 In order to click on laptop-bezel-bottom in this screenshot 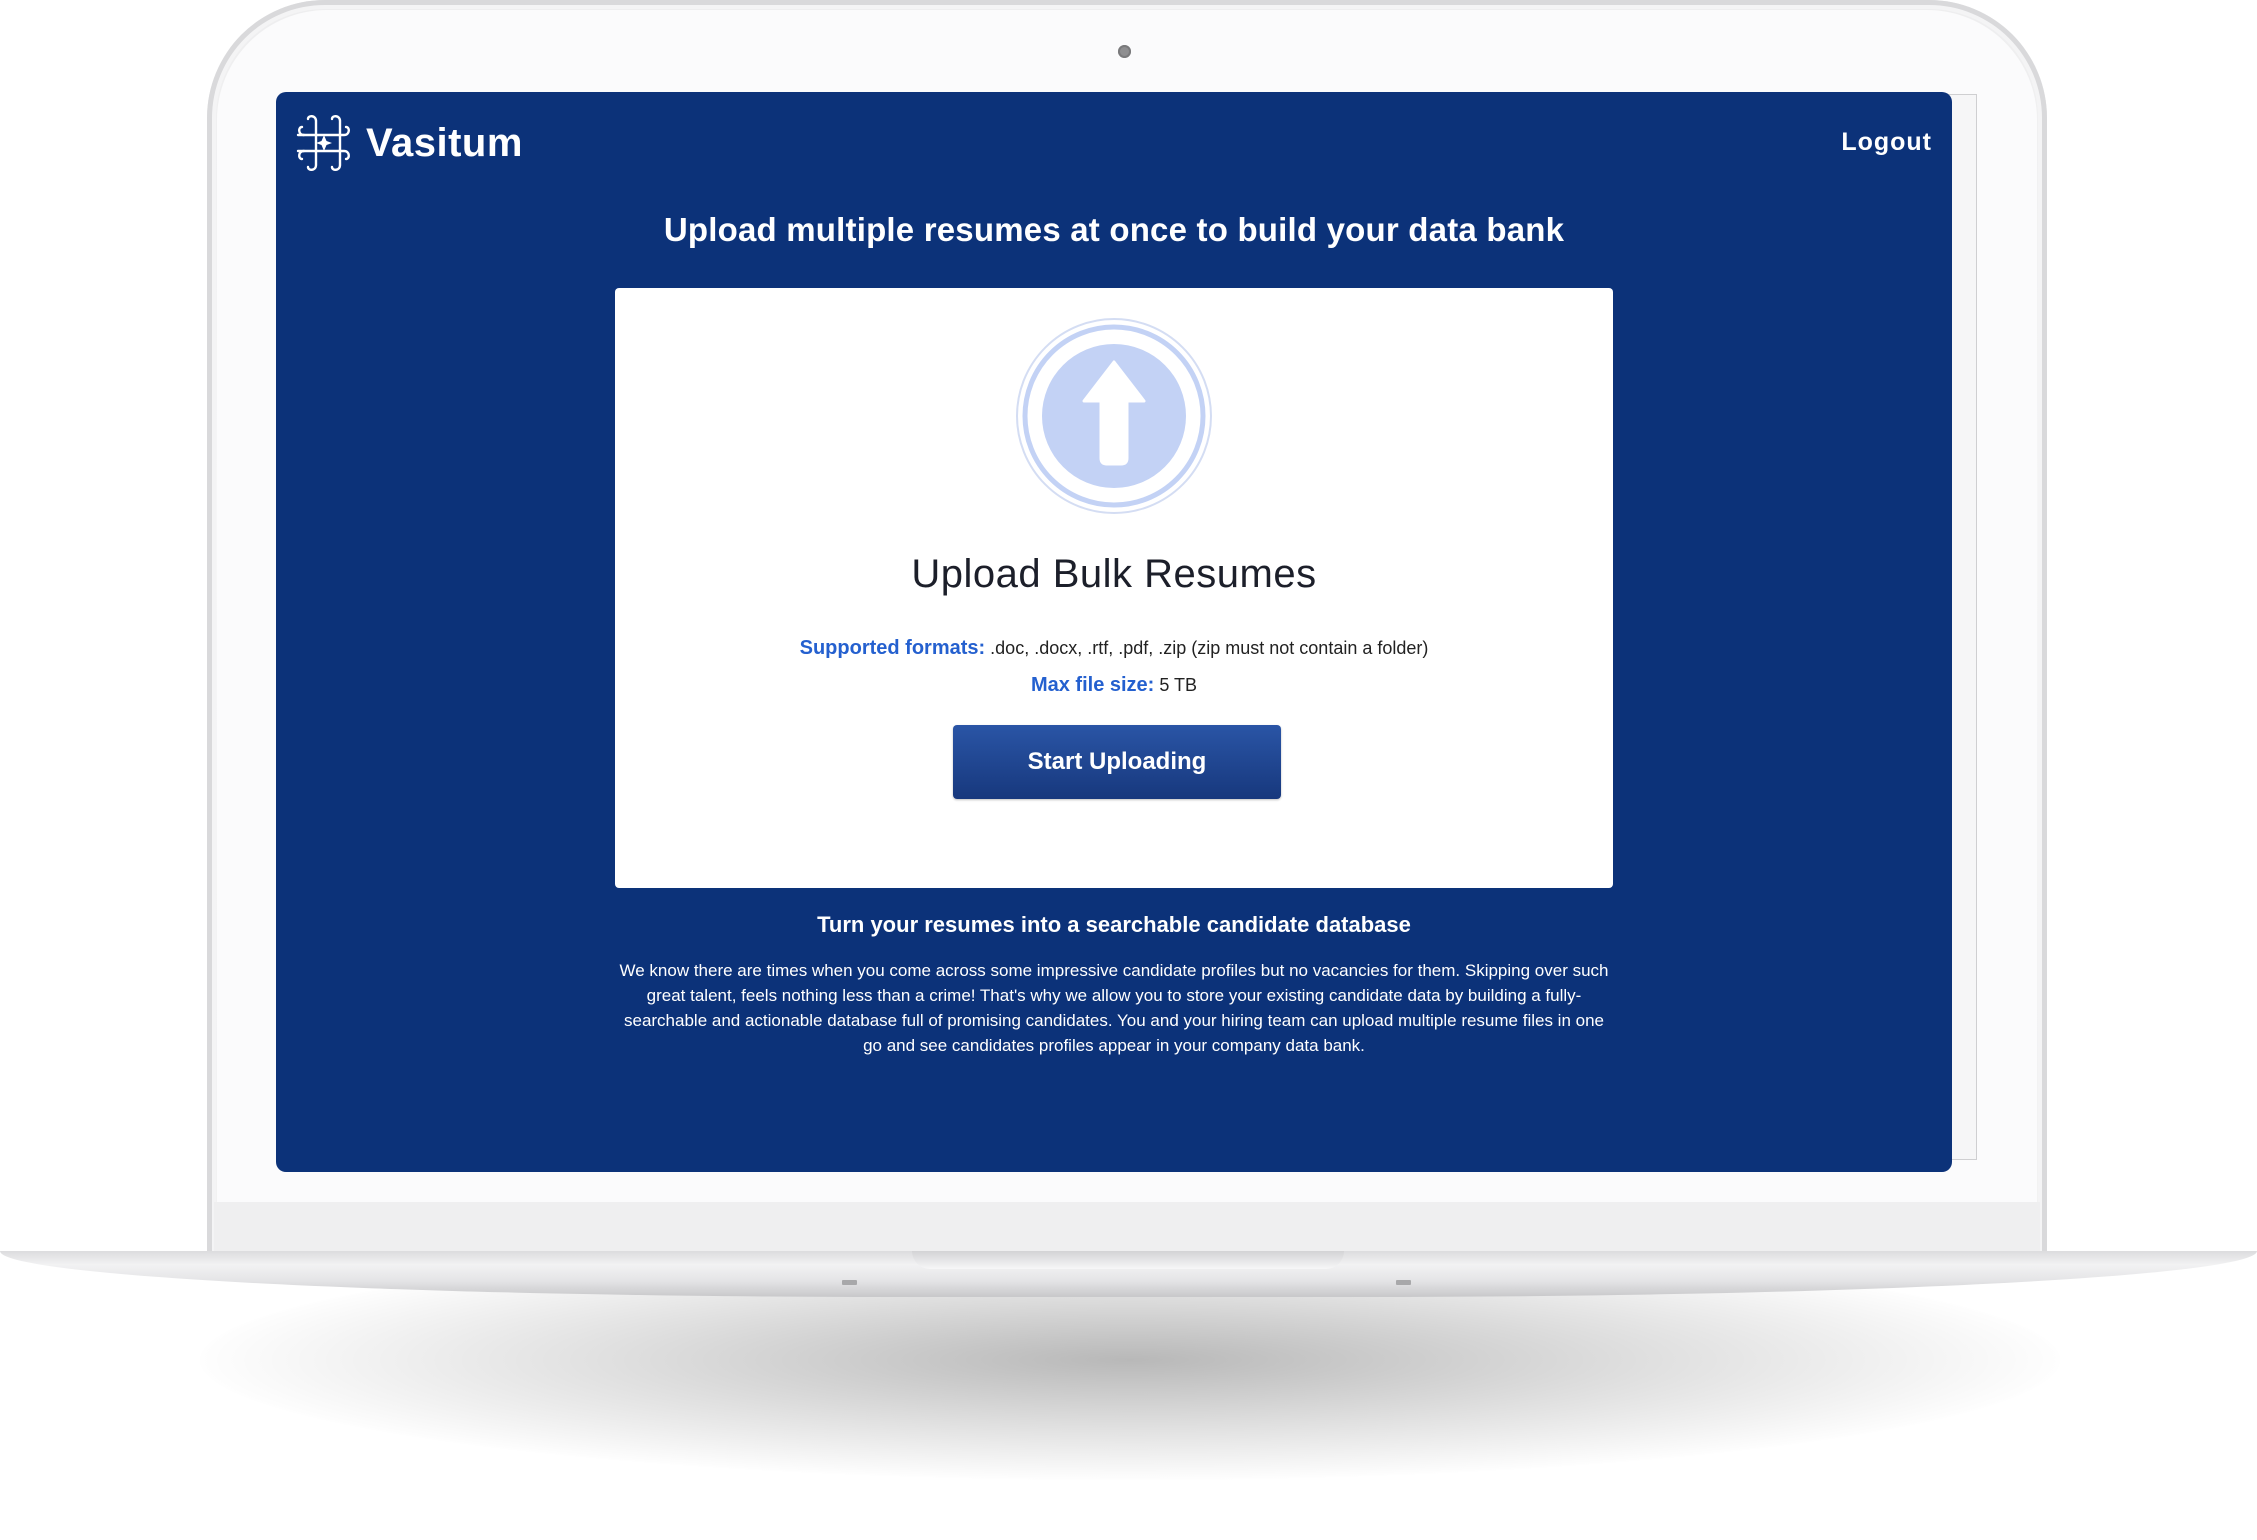, I will do `click(1127, 1228)`.